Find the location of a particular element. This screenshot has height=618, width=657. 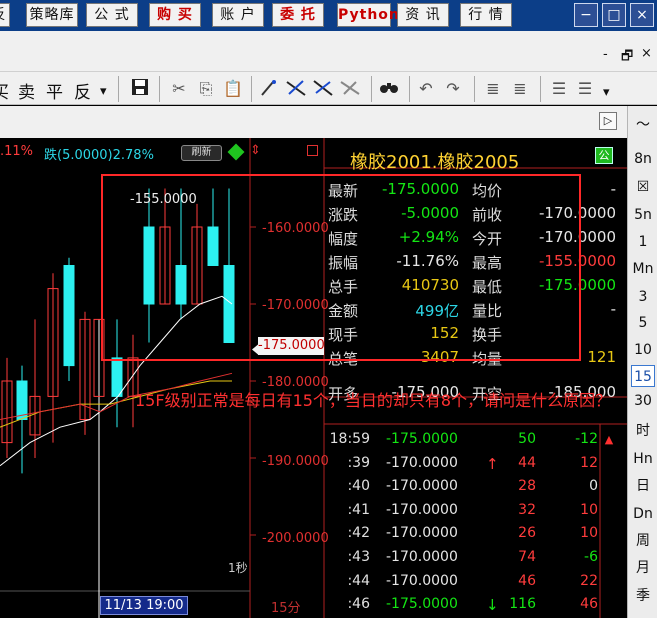

period-item: ☒ is located at coordinates (643, 187).